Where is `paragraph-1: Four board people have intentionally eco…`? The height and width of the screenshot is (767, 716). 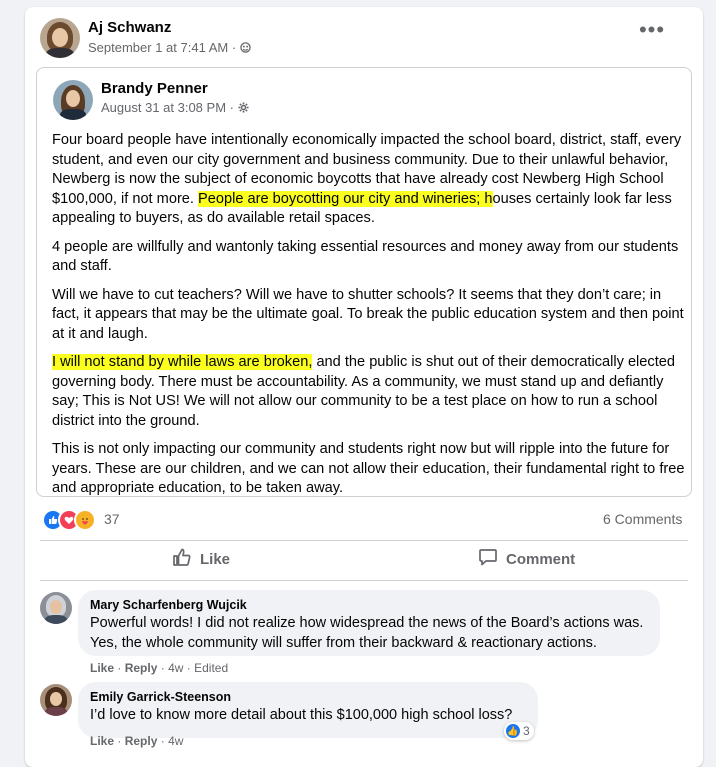 paragraph-1: Four board people have intentionally eco… is located at coordinates (372, 180).